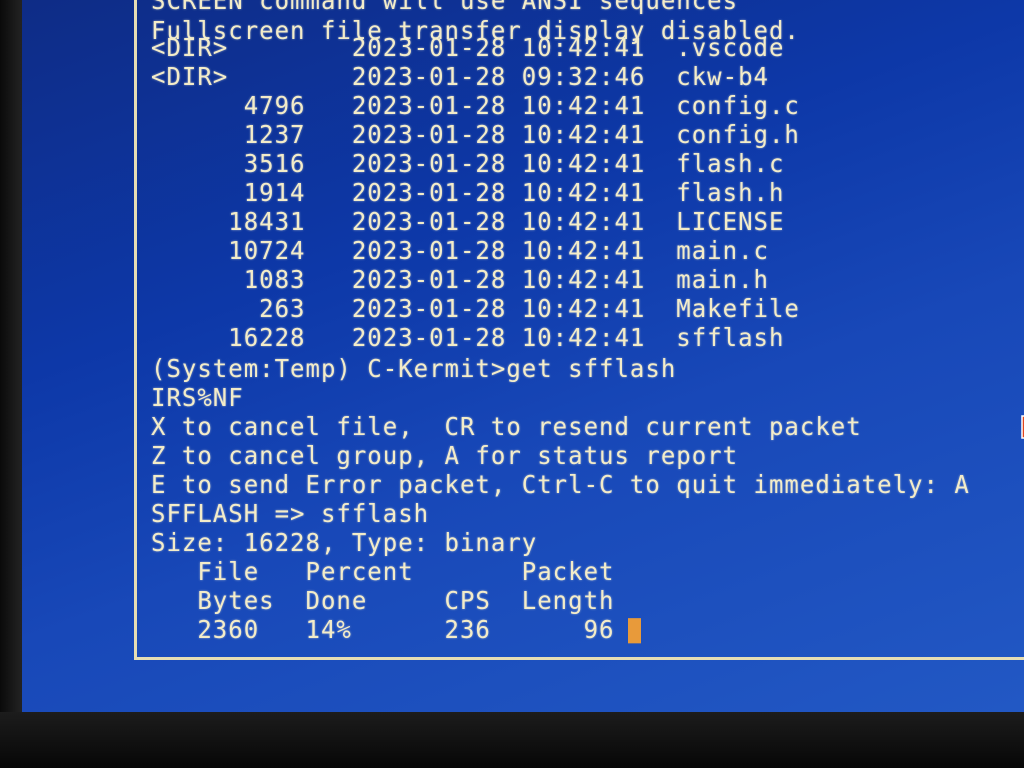 The image size is (1024, 768). I want to click on transfer-filename-line: SFFLASH => sfflash, so click(290, 514).